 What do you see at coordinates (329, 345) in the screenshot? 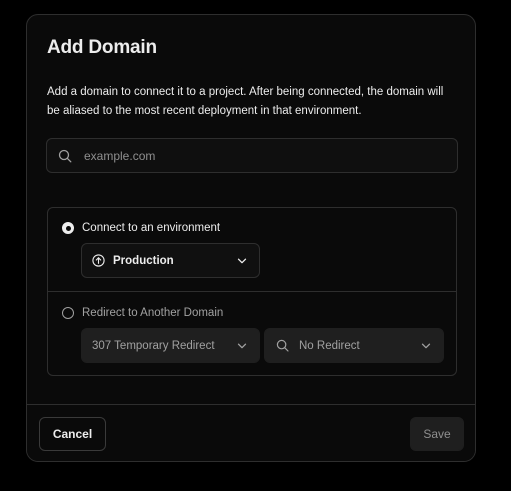
I see `redirect-target-value: No Redirect` at bounding box center [329, 345].